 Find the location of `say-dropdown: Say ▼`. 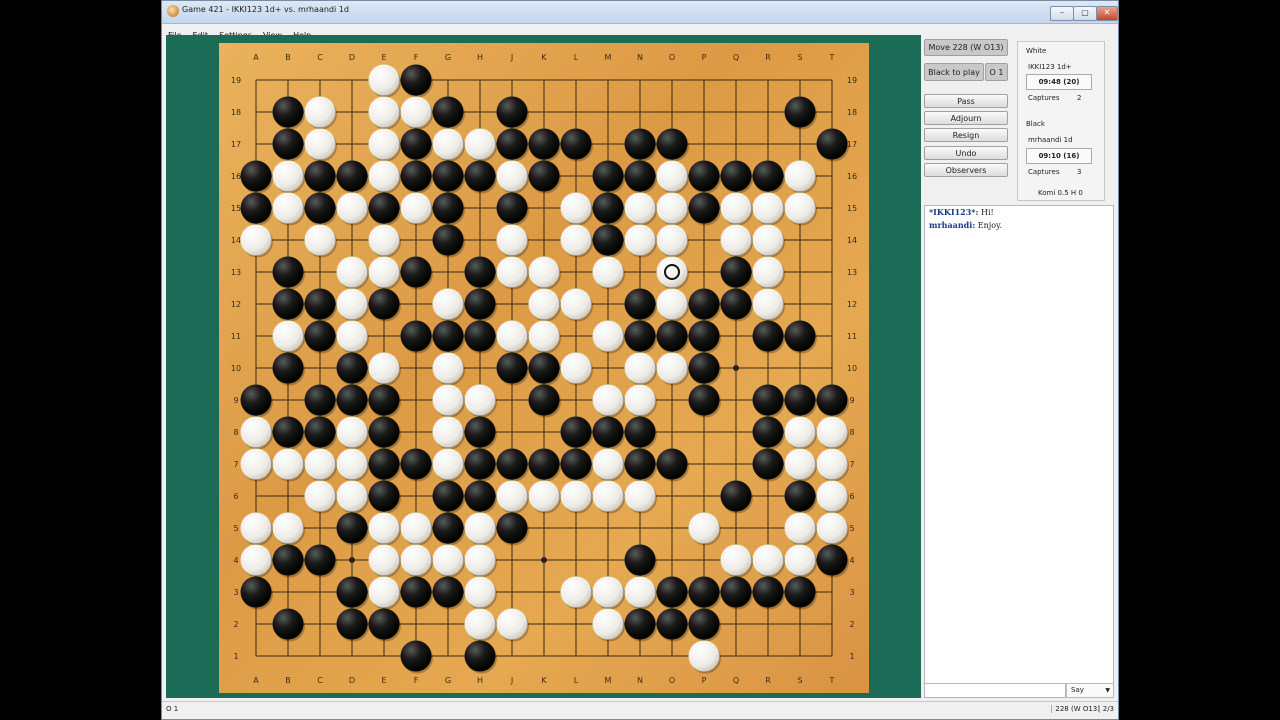

say-dropdown: Say ▼ is located at coordinates (1090, 690).